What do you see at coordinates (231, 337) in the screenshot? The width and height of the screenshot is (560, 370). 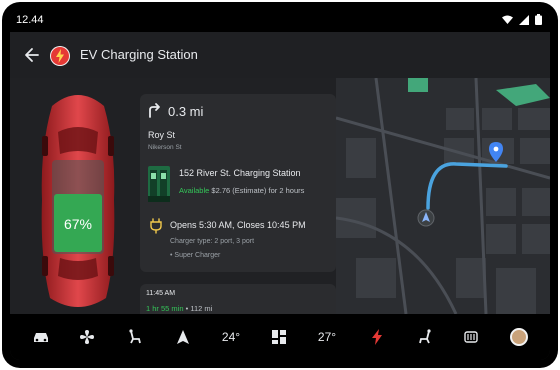 I see `temperature-left: 24°` at bounding box center [231, 337].